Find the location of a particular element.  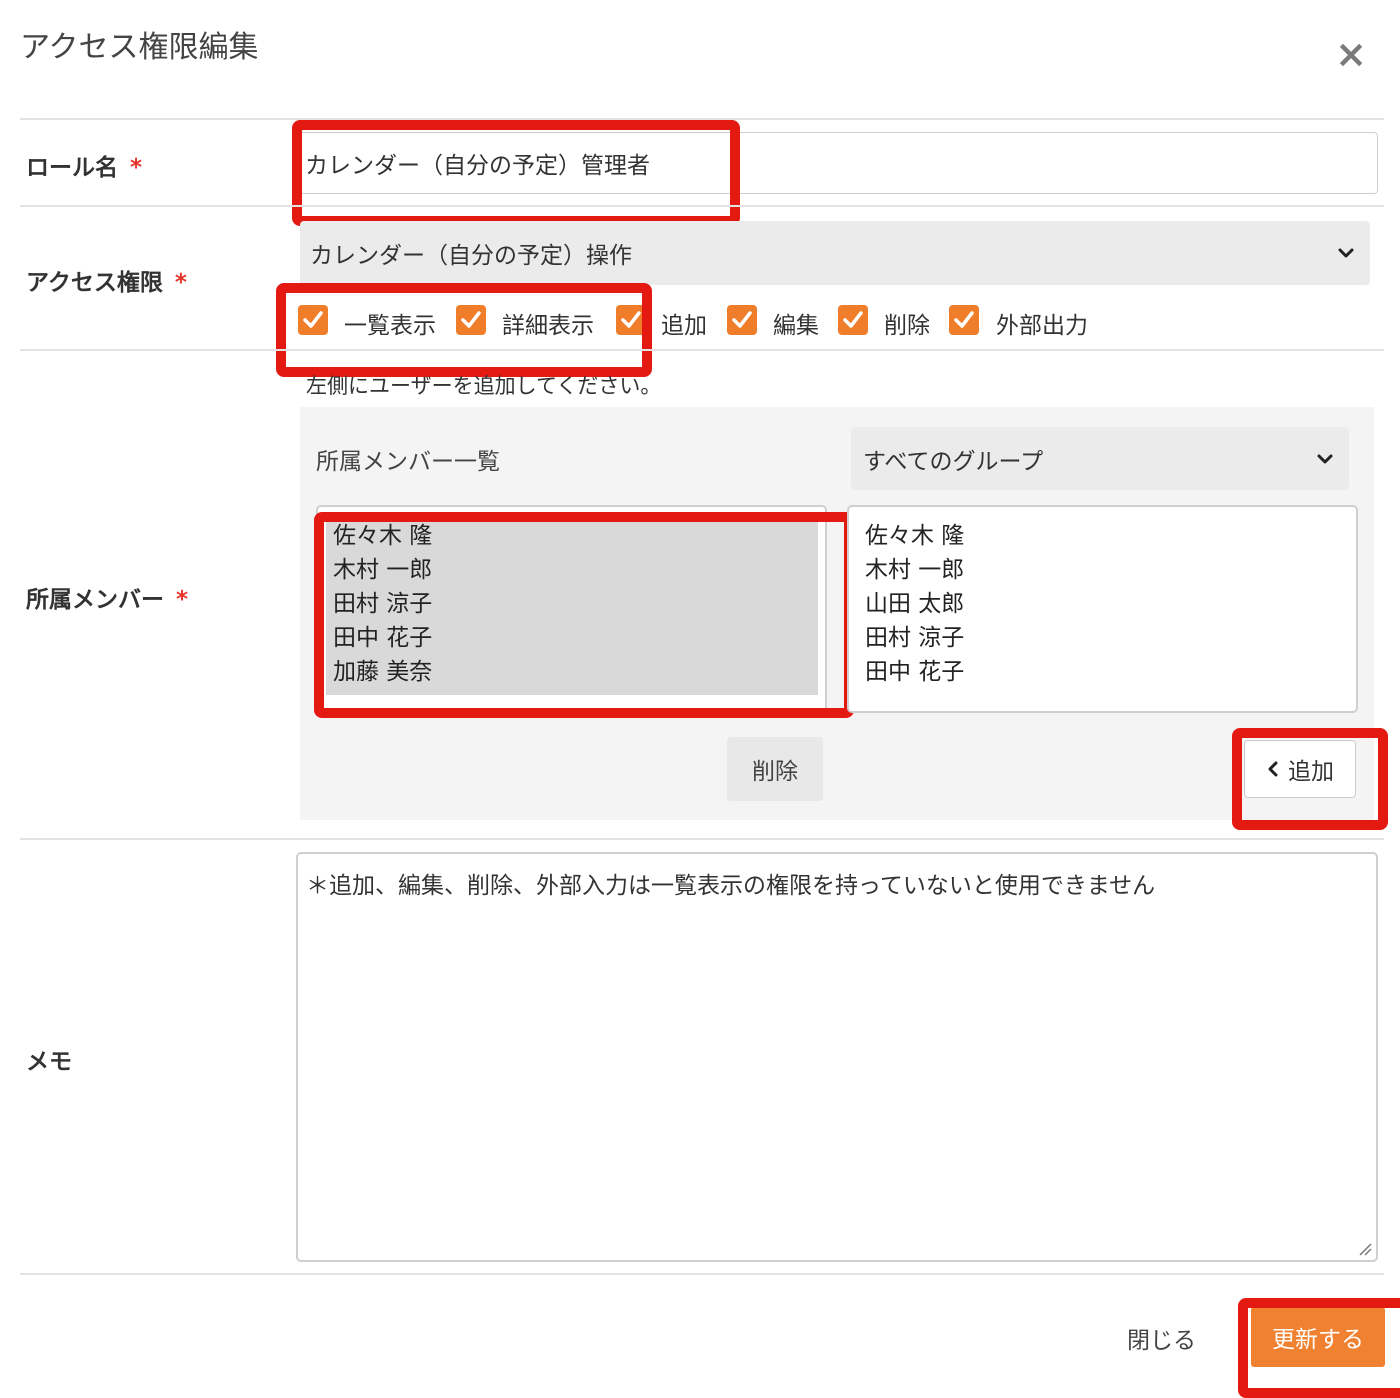

list-item: 加藤 美奈 is located at coordinates (382, 672).